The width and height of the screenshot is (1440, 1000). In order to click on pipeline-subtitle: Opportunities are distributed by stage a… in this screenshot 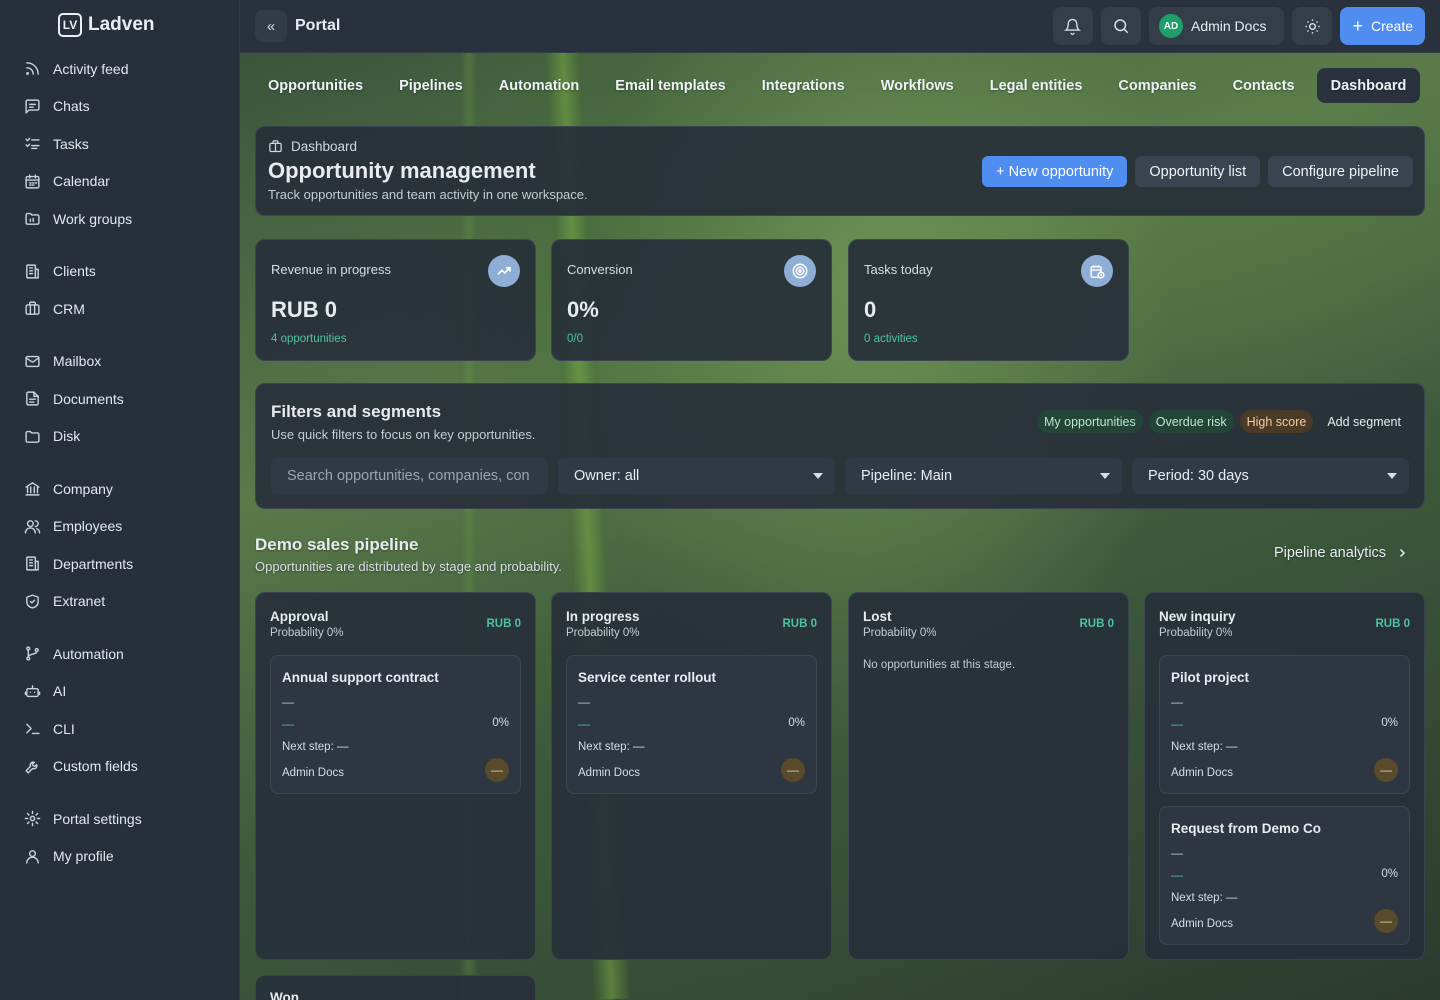, I will do `click(408, 566)`.